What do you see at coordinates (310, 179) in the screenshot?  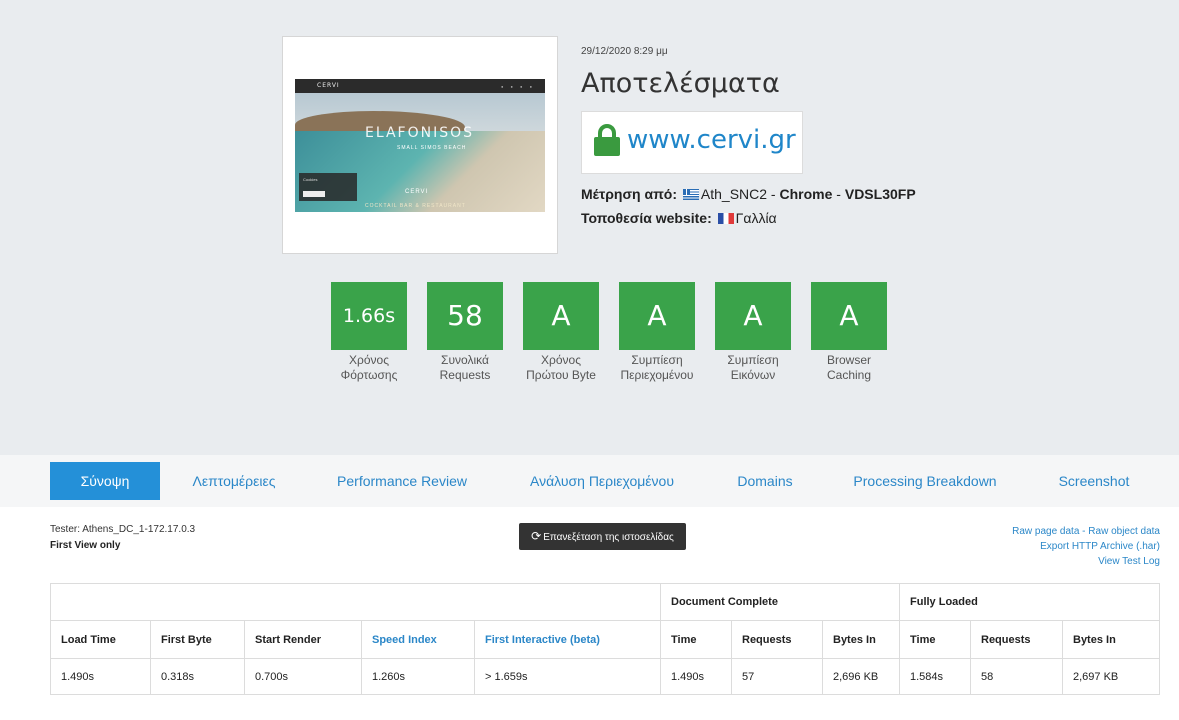 I see `thumbnail-cookie-text: Cookies` at bounding box center [310, 179].